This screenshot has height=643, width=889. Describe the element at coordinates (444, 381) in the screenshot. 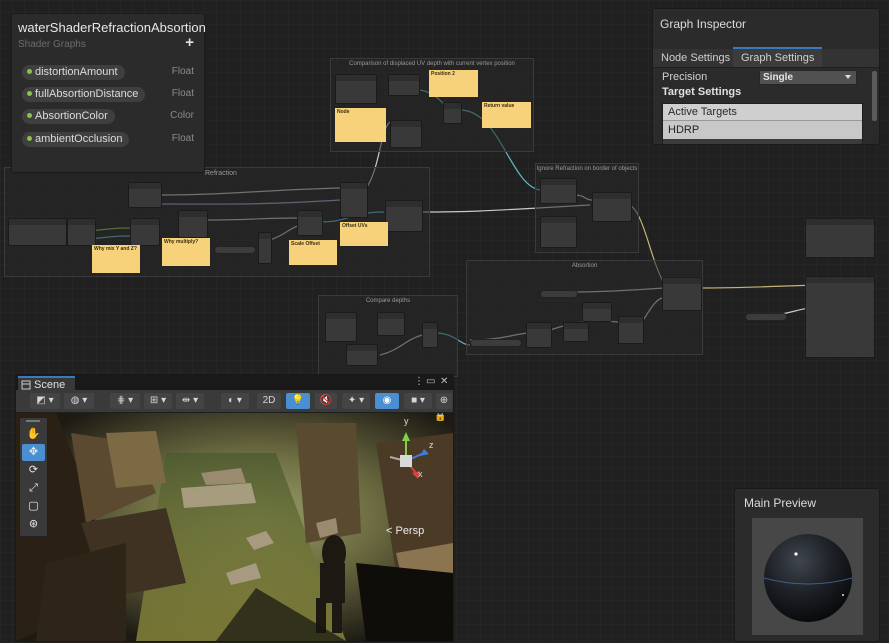

I see `close-icon: ✕` at that location.